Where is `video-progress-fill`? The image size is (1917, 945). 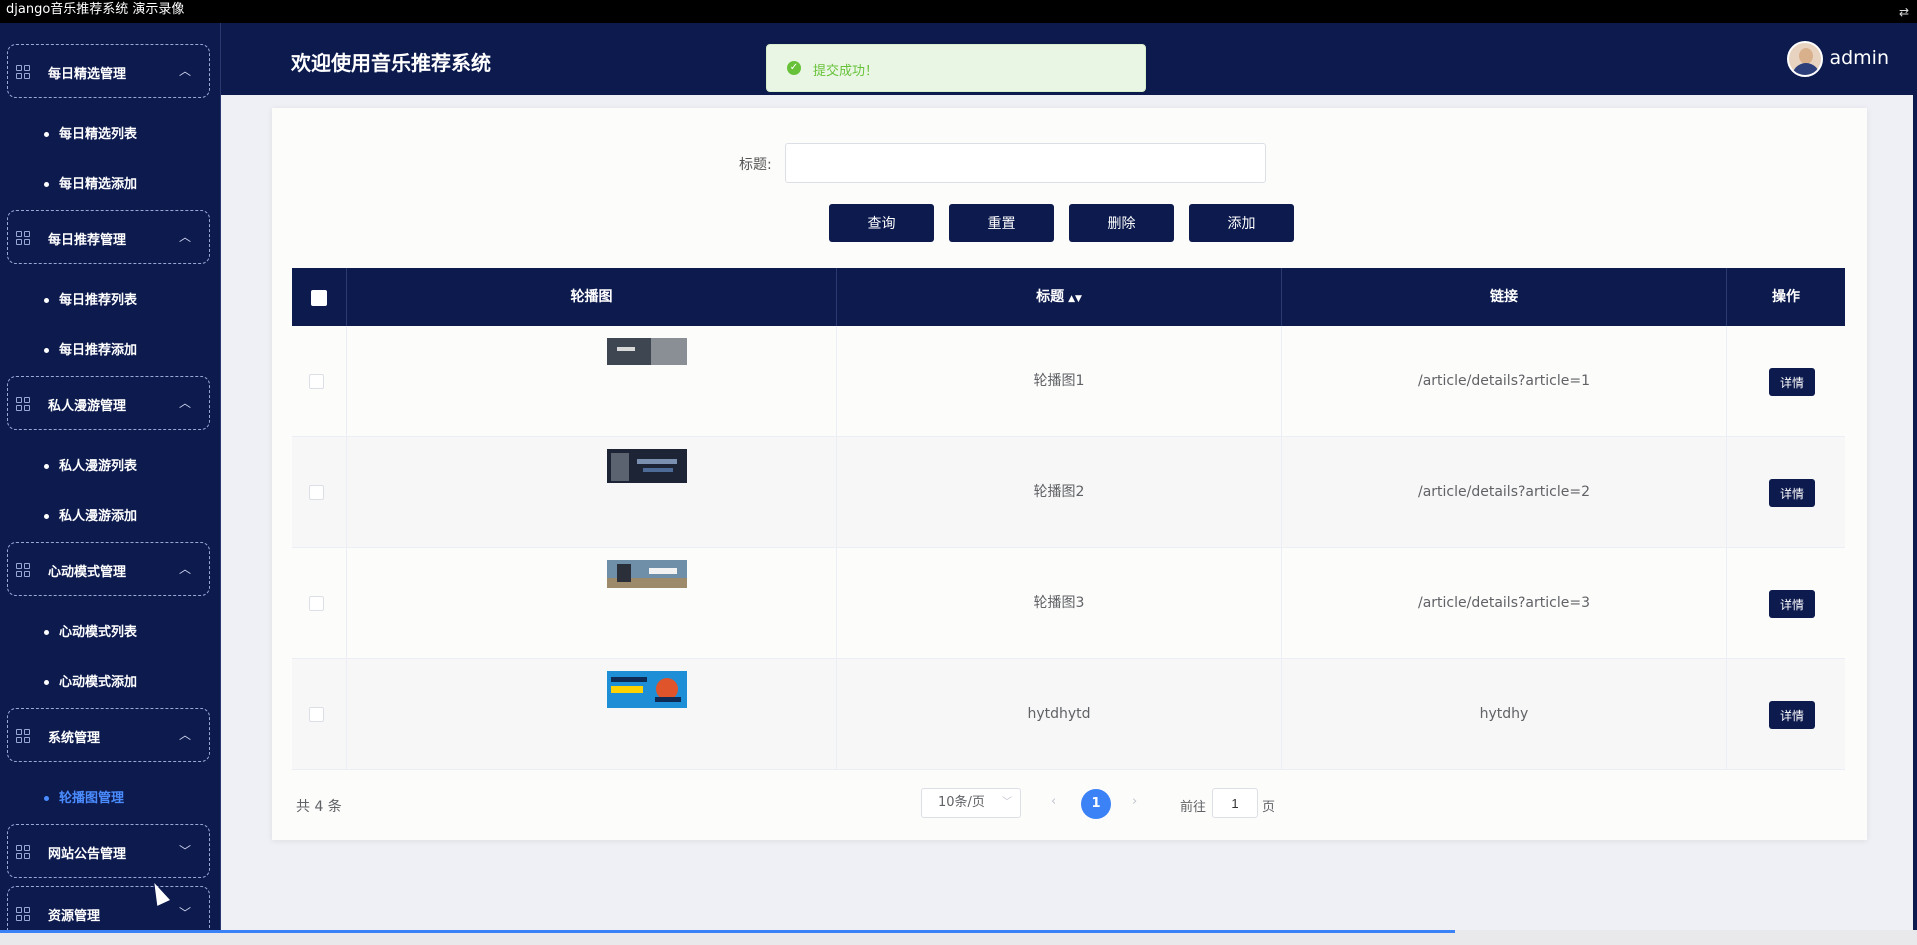
video-progress-fill is located at coordinates (727, 931).